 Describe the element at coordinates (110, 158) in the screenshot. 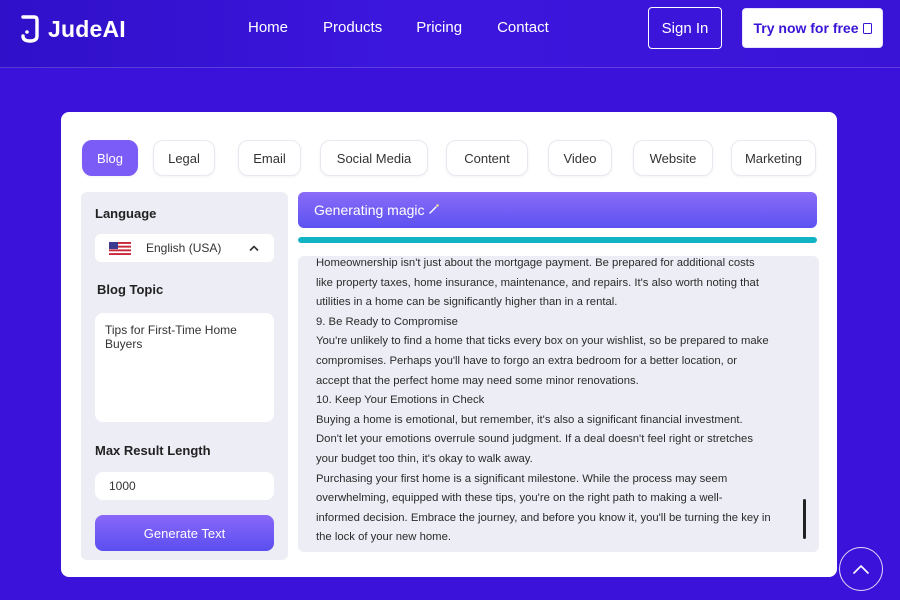

I see `tab-blog: Blog` at that location.